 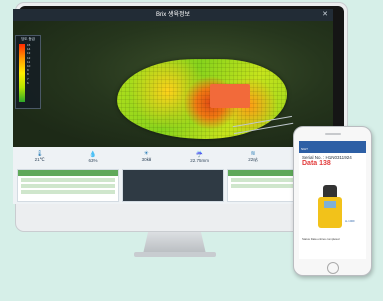 I want to click on weather-wind: ≋ 22㎧, so click(x=252, y=157).